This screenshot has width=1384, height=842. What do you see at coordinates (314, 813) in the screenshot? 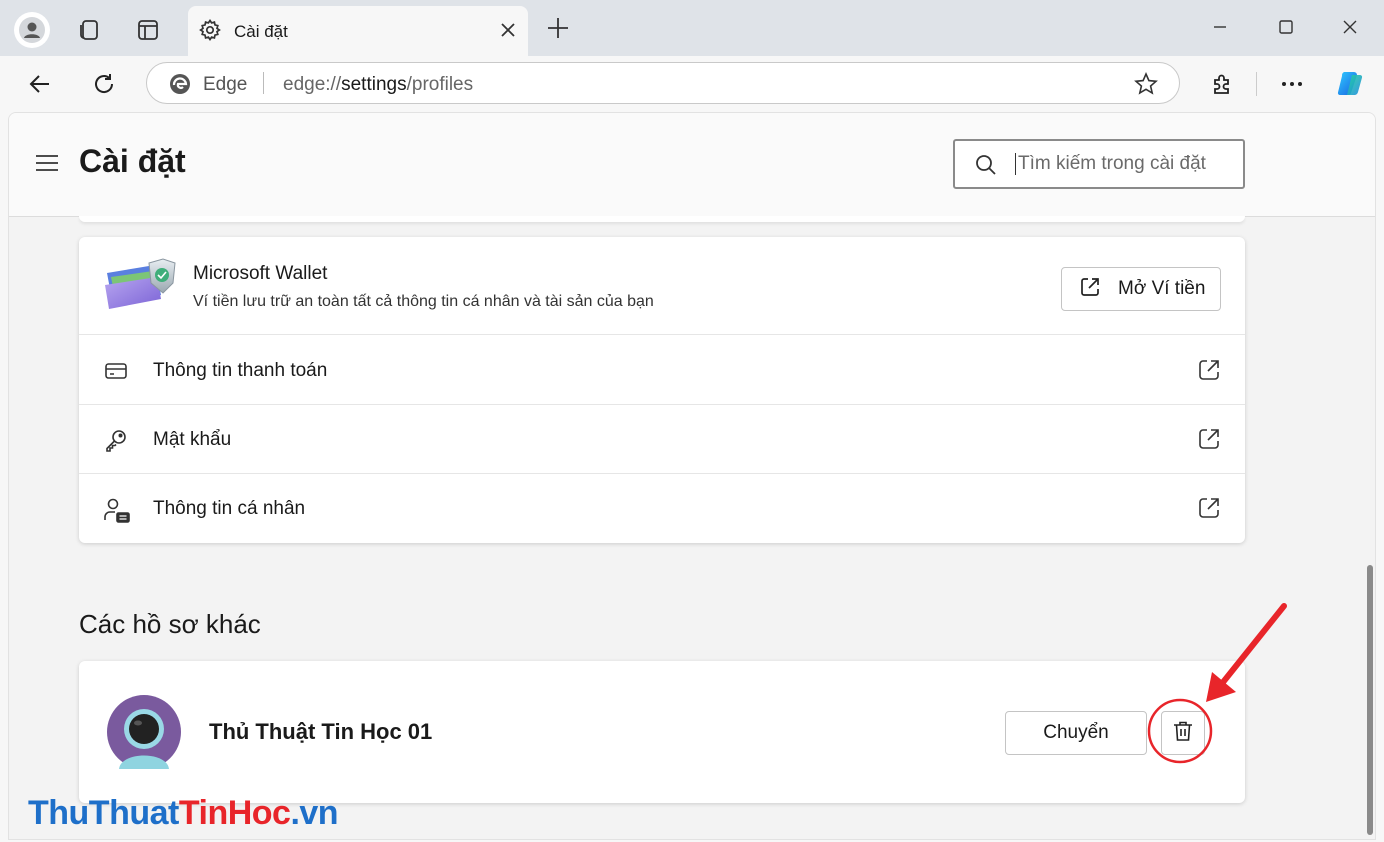
I see `watermark-part3: .vn` at bounding box center [314, 813].